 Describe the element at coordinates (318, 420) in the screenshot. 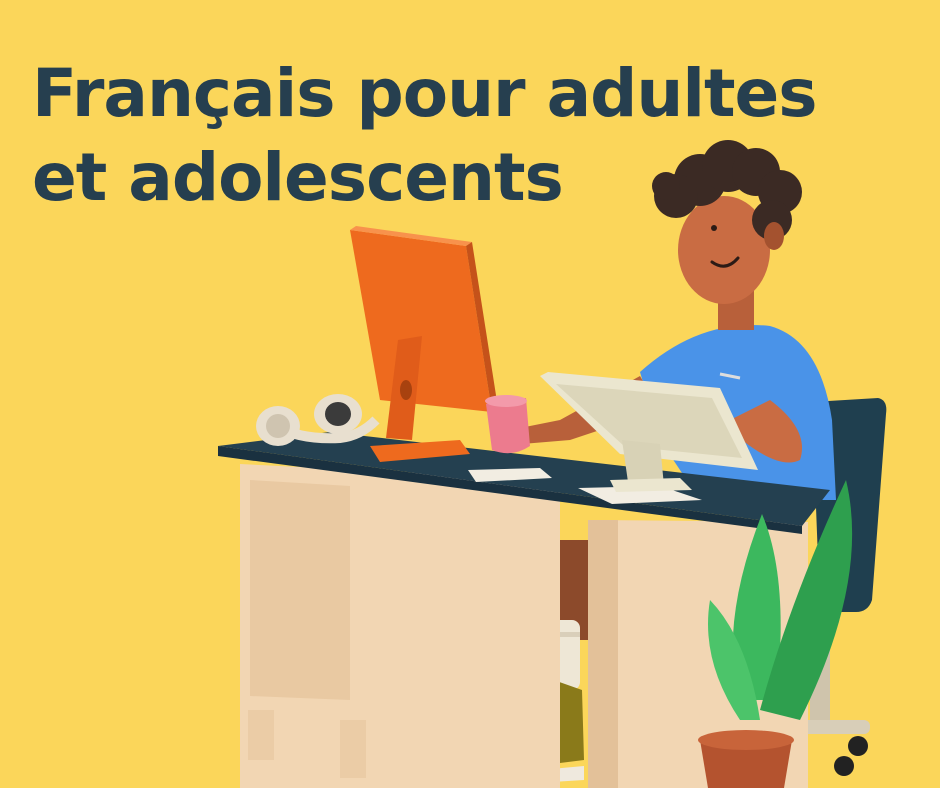

I see `headphones-icon` at that location.